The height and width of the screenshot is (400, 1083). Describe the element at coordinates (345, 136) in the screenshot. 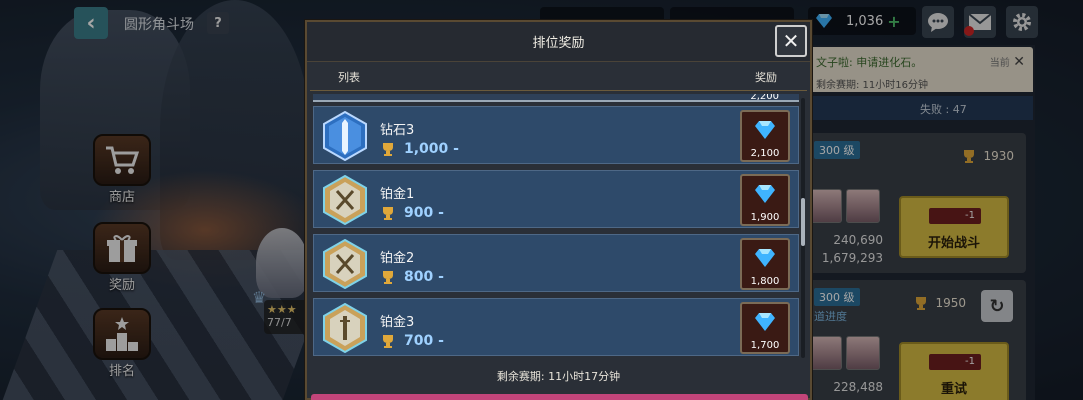

I see `diamond-badge-icon` at that location.